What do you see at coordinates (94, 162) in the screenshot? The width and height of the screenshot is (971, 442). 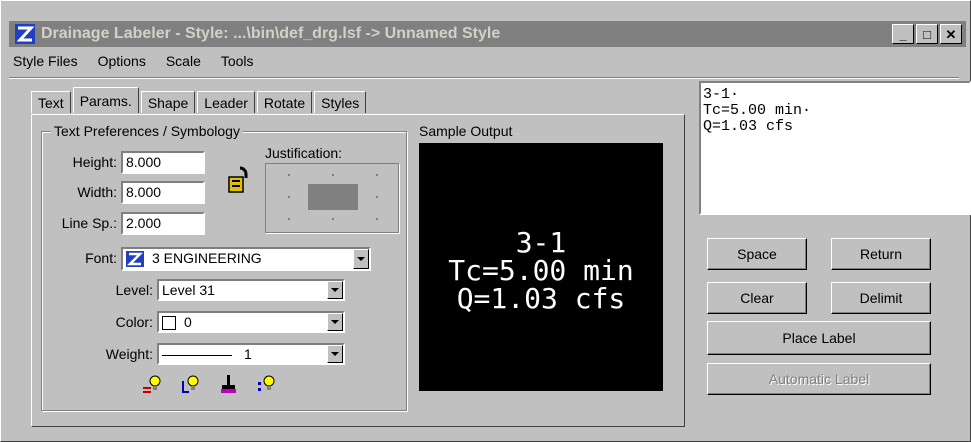 I see `height-label: Height:` at bounding box center [94, 162].